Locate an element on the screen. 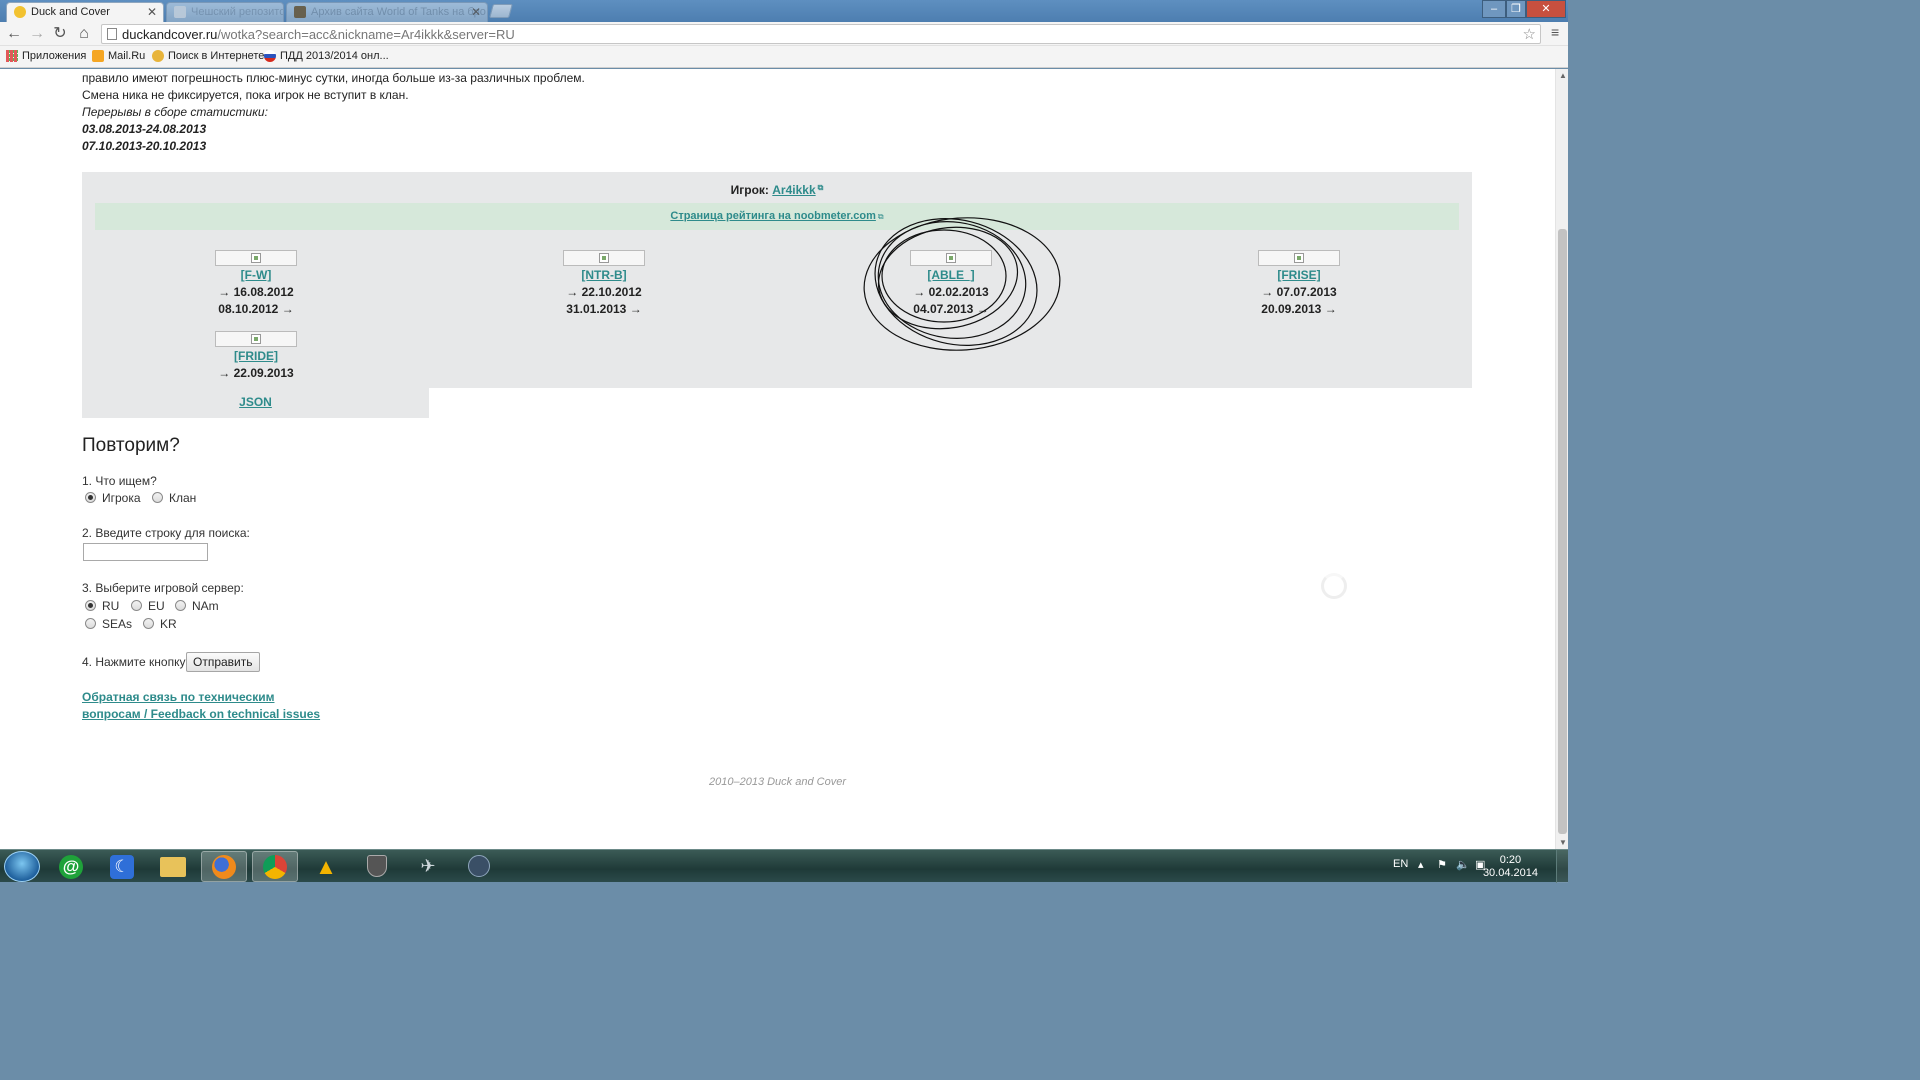 The height and width of the screenshot is (1080, 1920). clan-tag-link: [FRISE] is located at coordinates (1298, 275).